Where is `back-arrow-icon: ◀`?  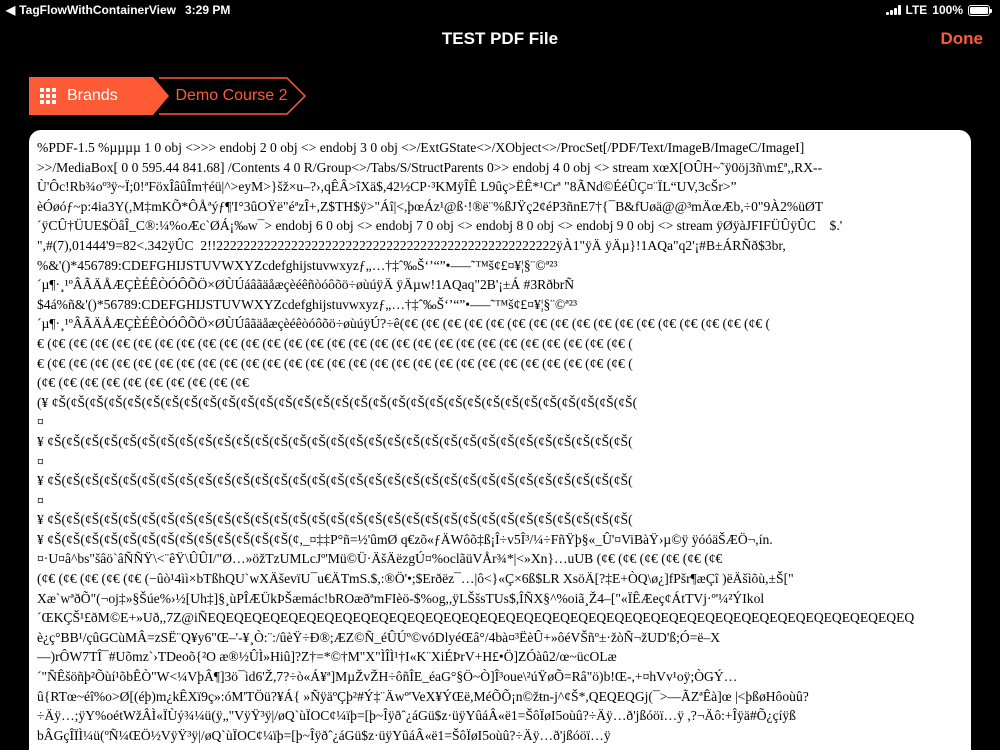
back-arrow-icon: ◀ is located at coordinates (11, 10).